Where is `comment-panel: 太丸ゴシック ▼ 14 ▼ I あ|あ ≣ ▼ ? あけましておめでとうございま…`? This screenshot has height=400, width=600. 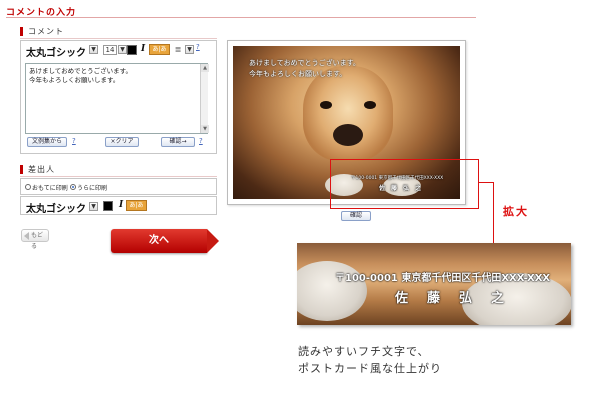
comment-panel: 太丸ゴシック ▼ 14 ▼ I あ|あ ≣ ▼ ? あけましておめでとうございま… is located at coordinates (118, 97).